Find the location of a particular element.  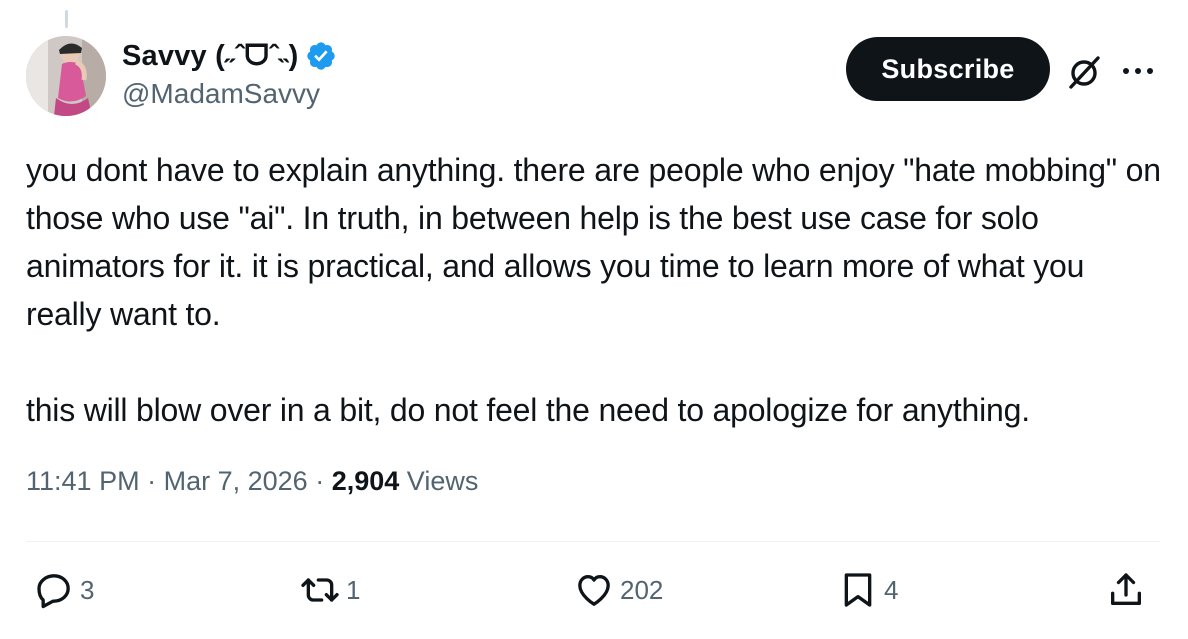

tweet-time: 11:41 PM is located at coordinates (83, 481).